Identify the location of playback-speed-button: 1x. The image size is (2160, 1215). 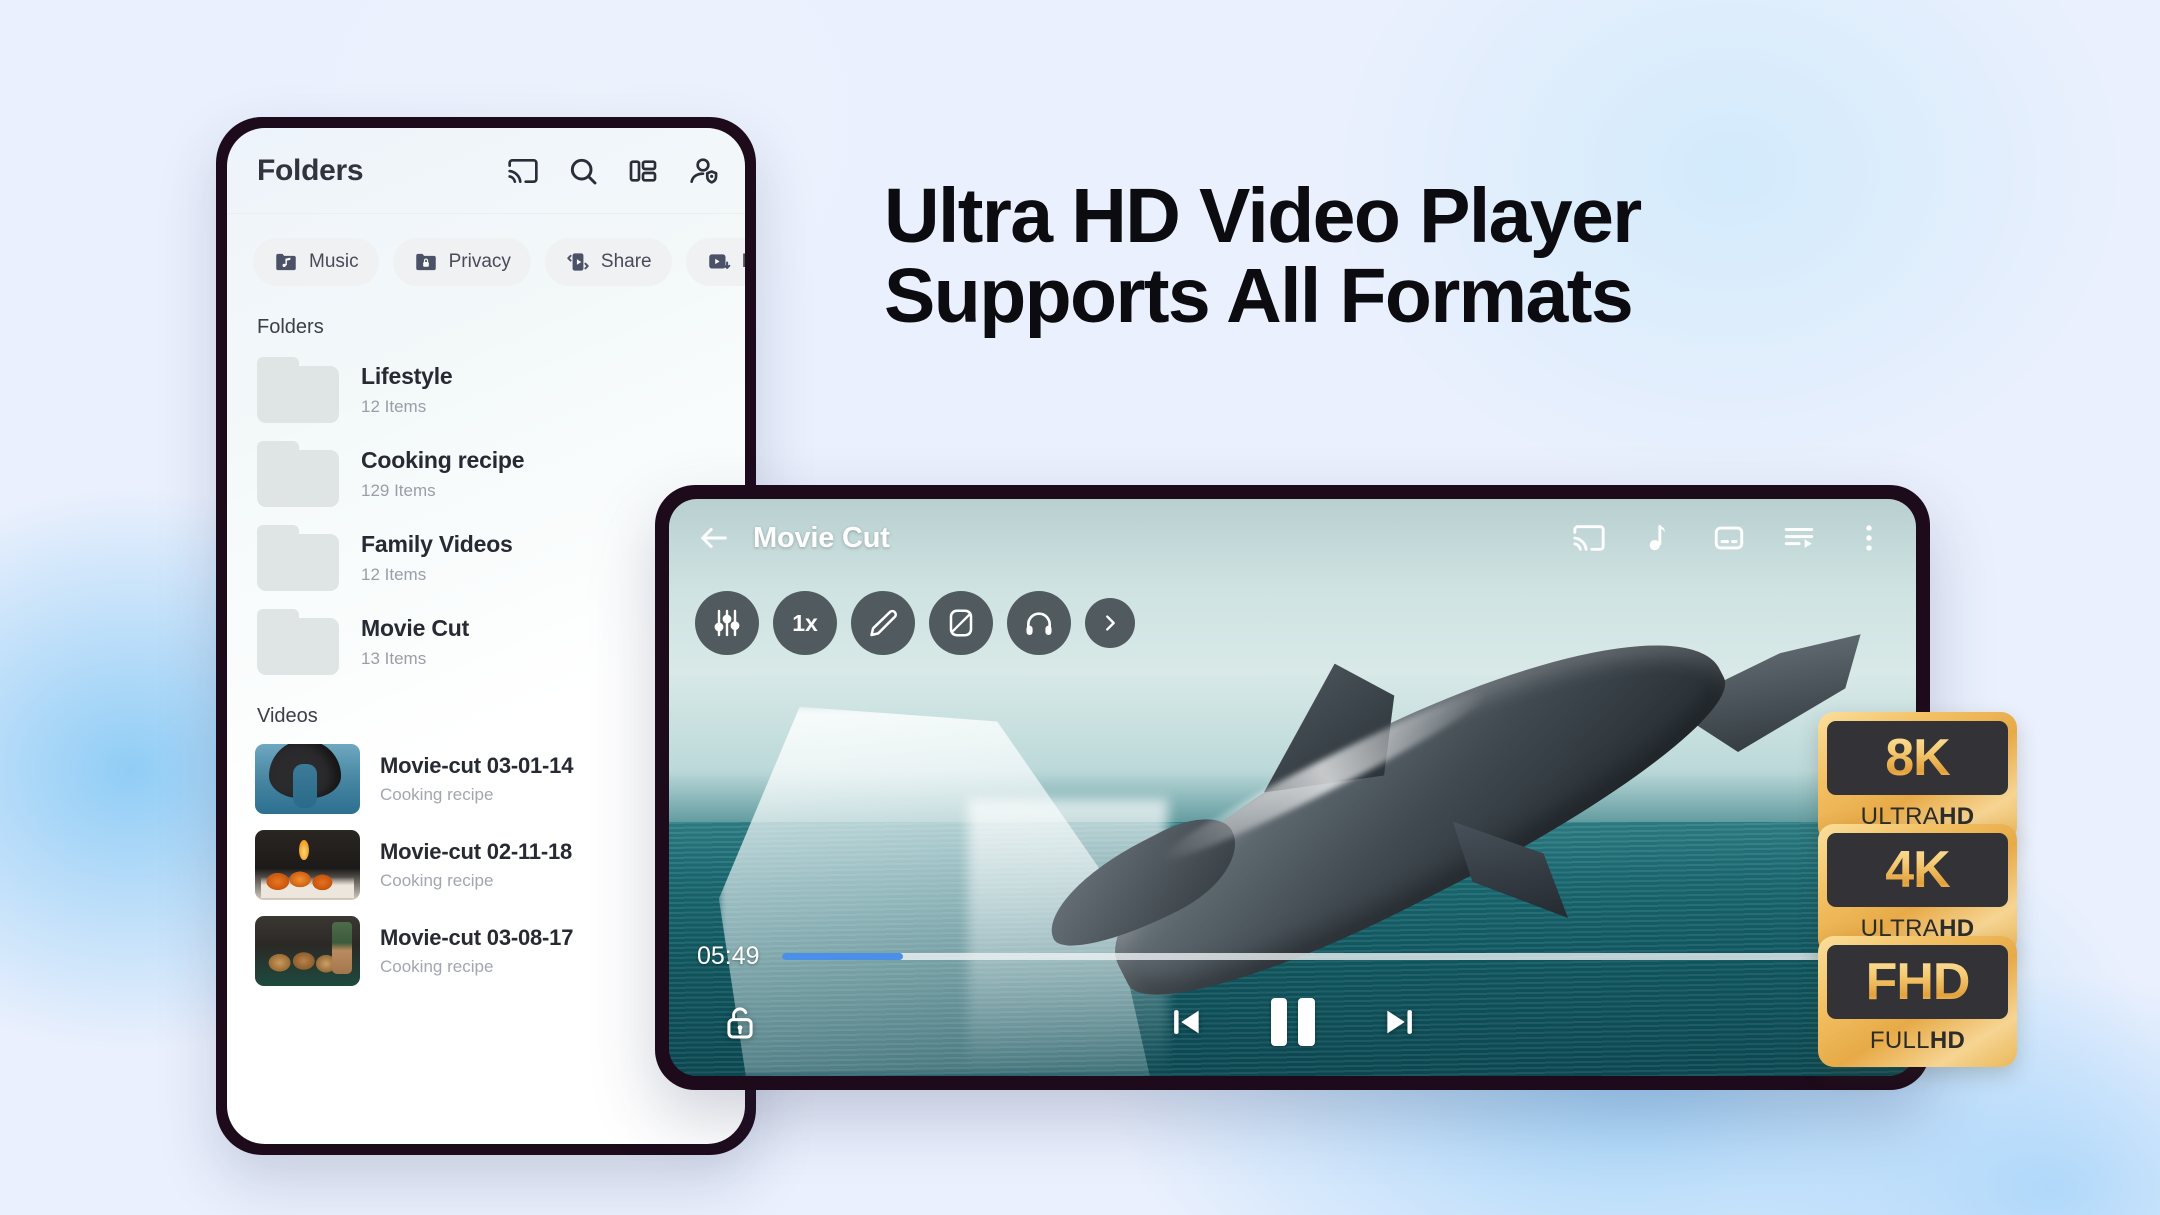
(805, 623).